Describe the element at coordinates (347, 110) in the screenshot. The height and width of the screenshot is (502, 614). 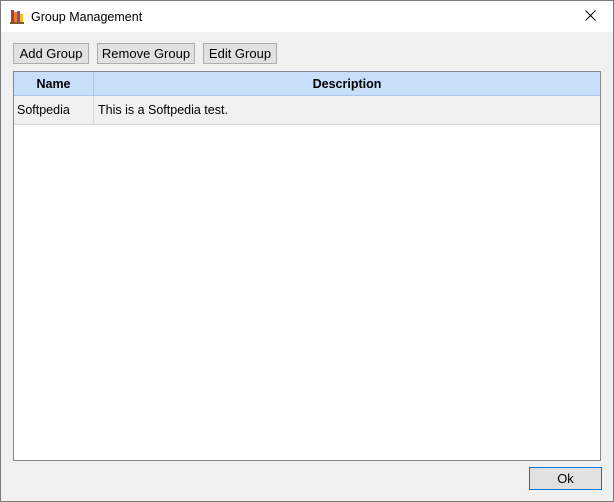
I see `cell-description: This is a Softpedia test.` at that location.